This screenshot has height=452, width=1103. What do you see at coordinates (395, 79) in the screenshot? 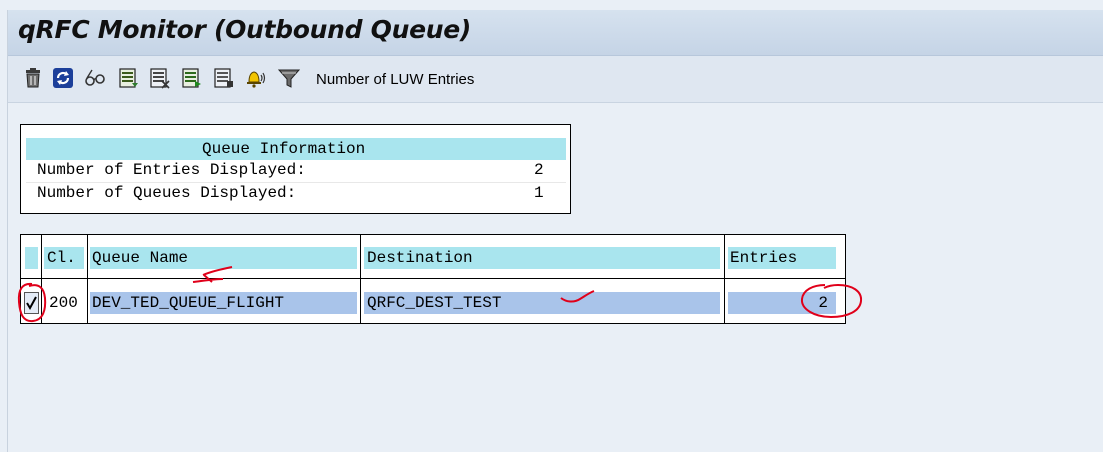
I see `luw-entries-button: Number of LUW Entries` at bounding box center [395, 79].